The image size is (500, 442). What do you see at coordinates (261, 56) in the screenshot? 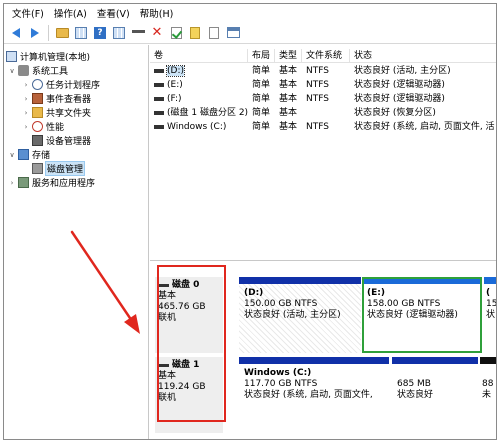
I see `column-header-layout: 布局` at bounding box center [261, 56].